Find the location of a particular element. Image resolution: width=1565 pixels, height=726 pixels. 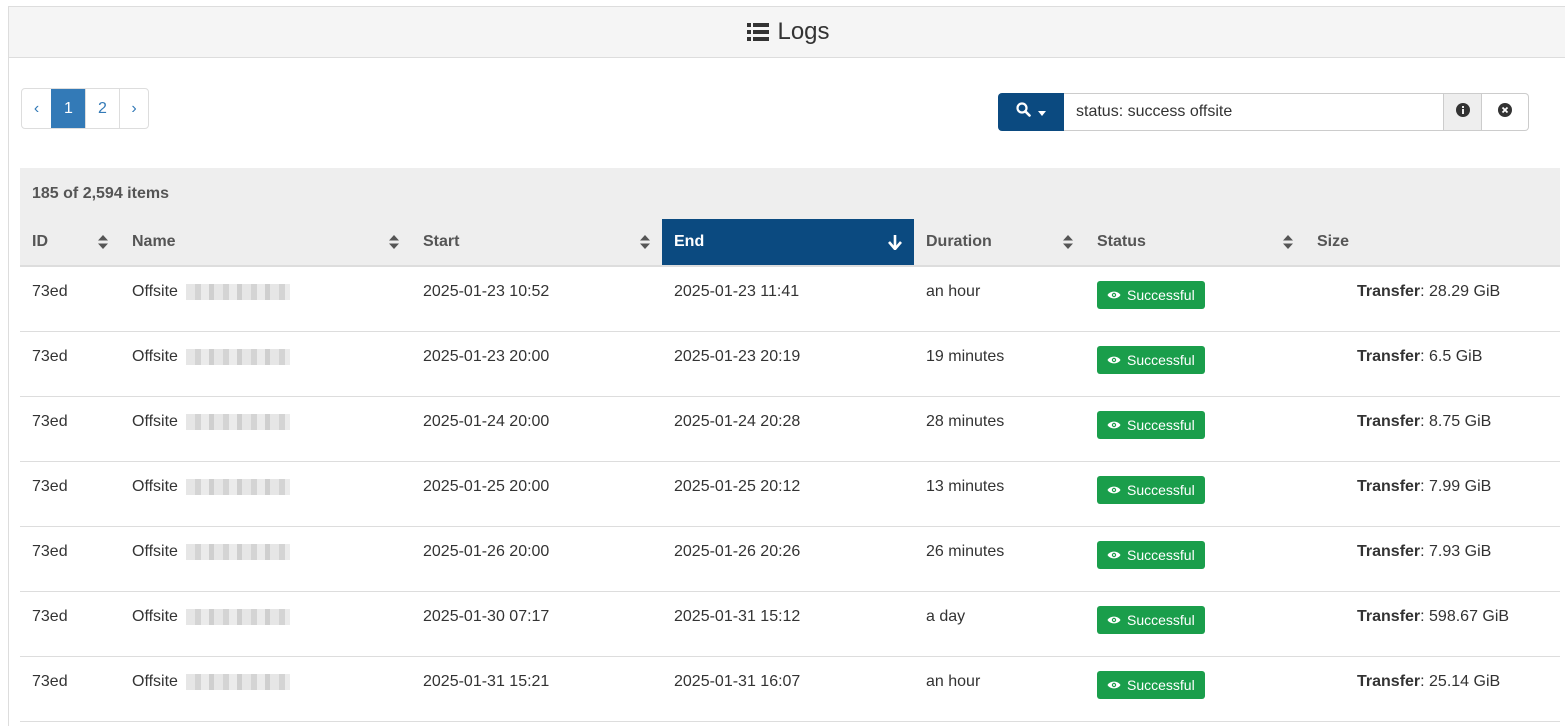

cell-start: 2025-01-30 07:17 is located at coordinates (486, 616).